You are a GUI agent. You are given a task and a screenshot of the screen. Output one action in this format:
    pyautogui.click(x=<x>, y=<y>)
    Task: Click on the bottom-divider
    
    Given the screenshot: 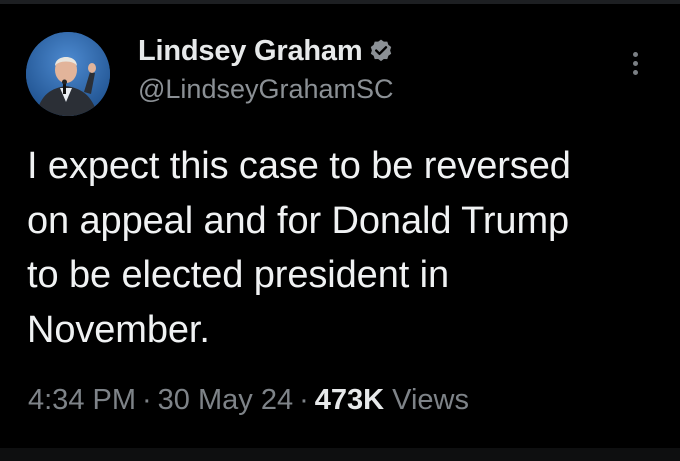 What is the action you would take?
    pyautogui.click(x=340, y=454)
    